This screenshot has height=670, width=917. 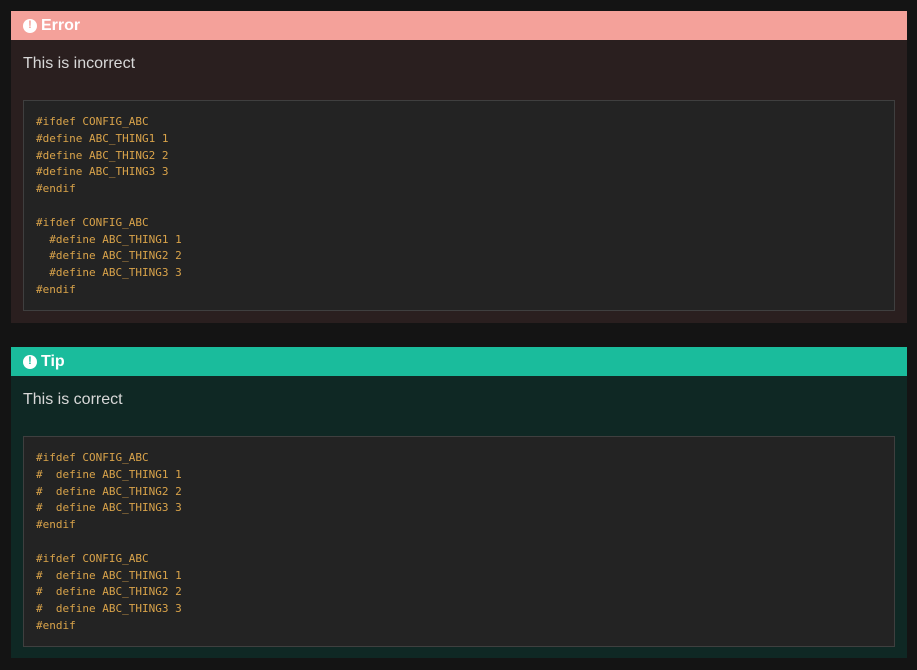 I want to click on error-admonition-title: ! Error, so click(x=459, y=25).